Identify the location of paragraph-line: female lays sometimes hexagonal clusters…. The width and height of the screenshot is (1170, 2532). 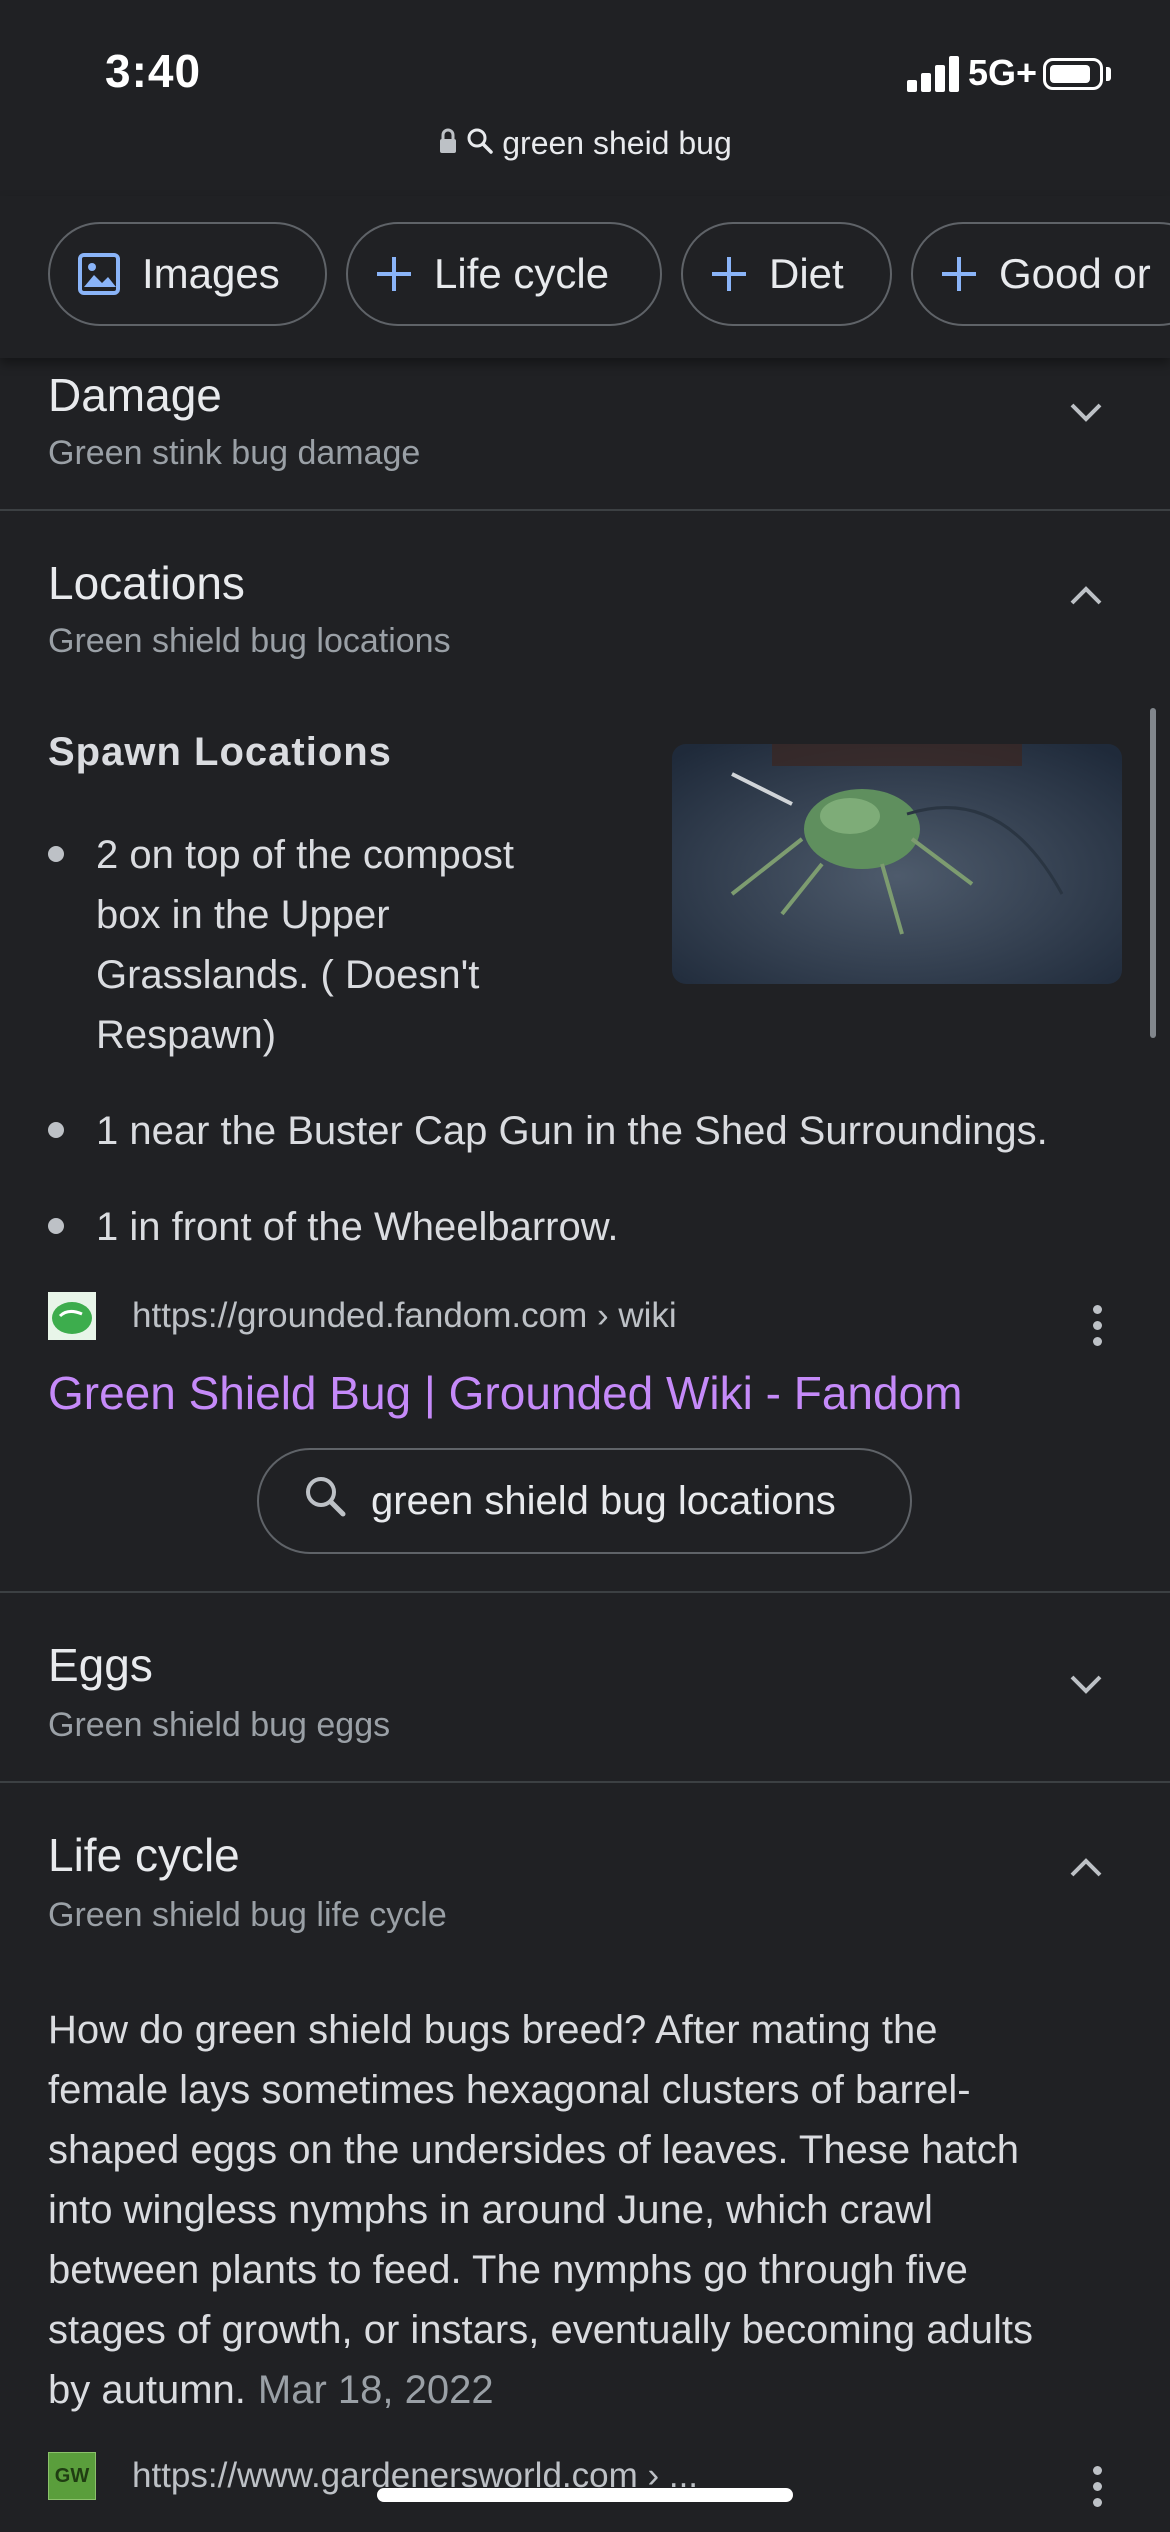
(509, 2090).